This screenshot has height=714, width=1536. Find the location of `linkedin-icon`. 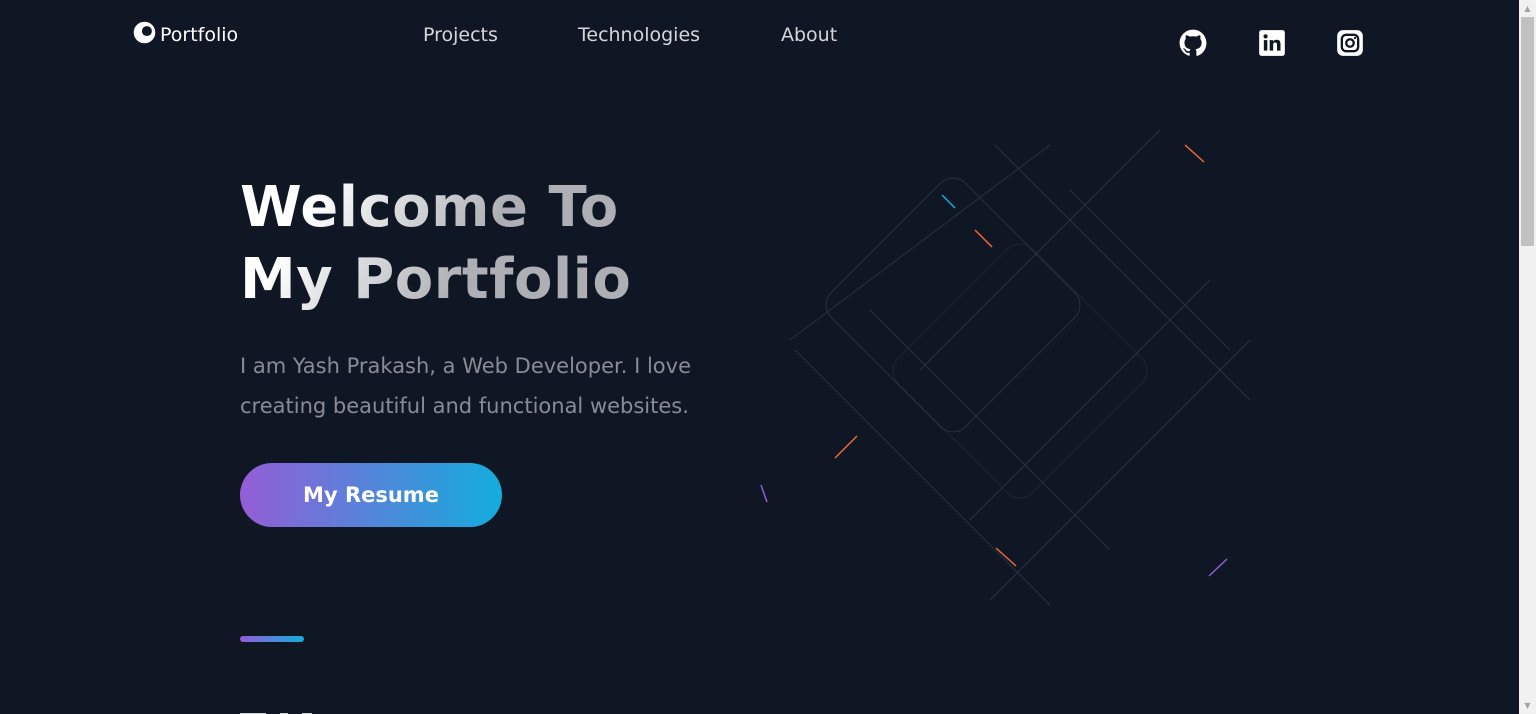

linkedin-icon is located at coordinates (1272, 43).